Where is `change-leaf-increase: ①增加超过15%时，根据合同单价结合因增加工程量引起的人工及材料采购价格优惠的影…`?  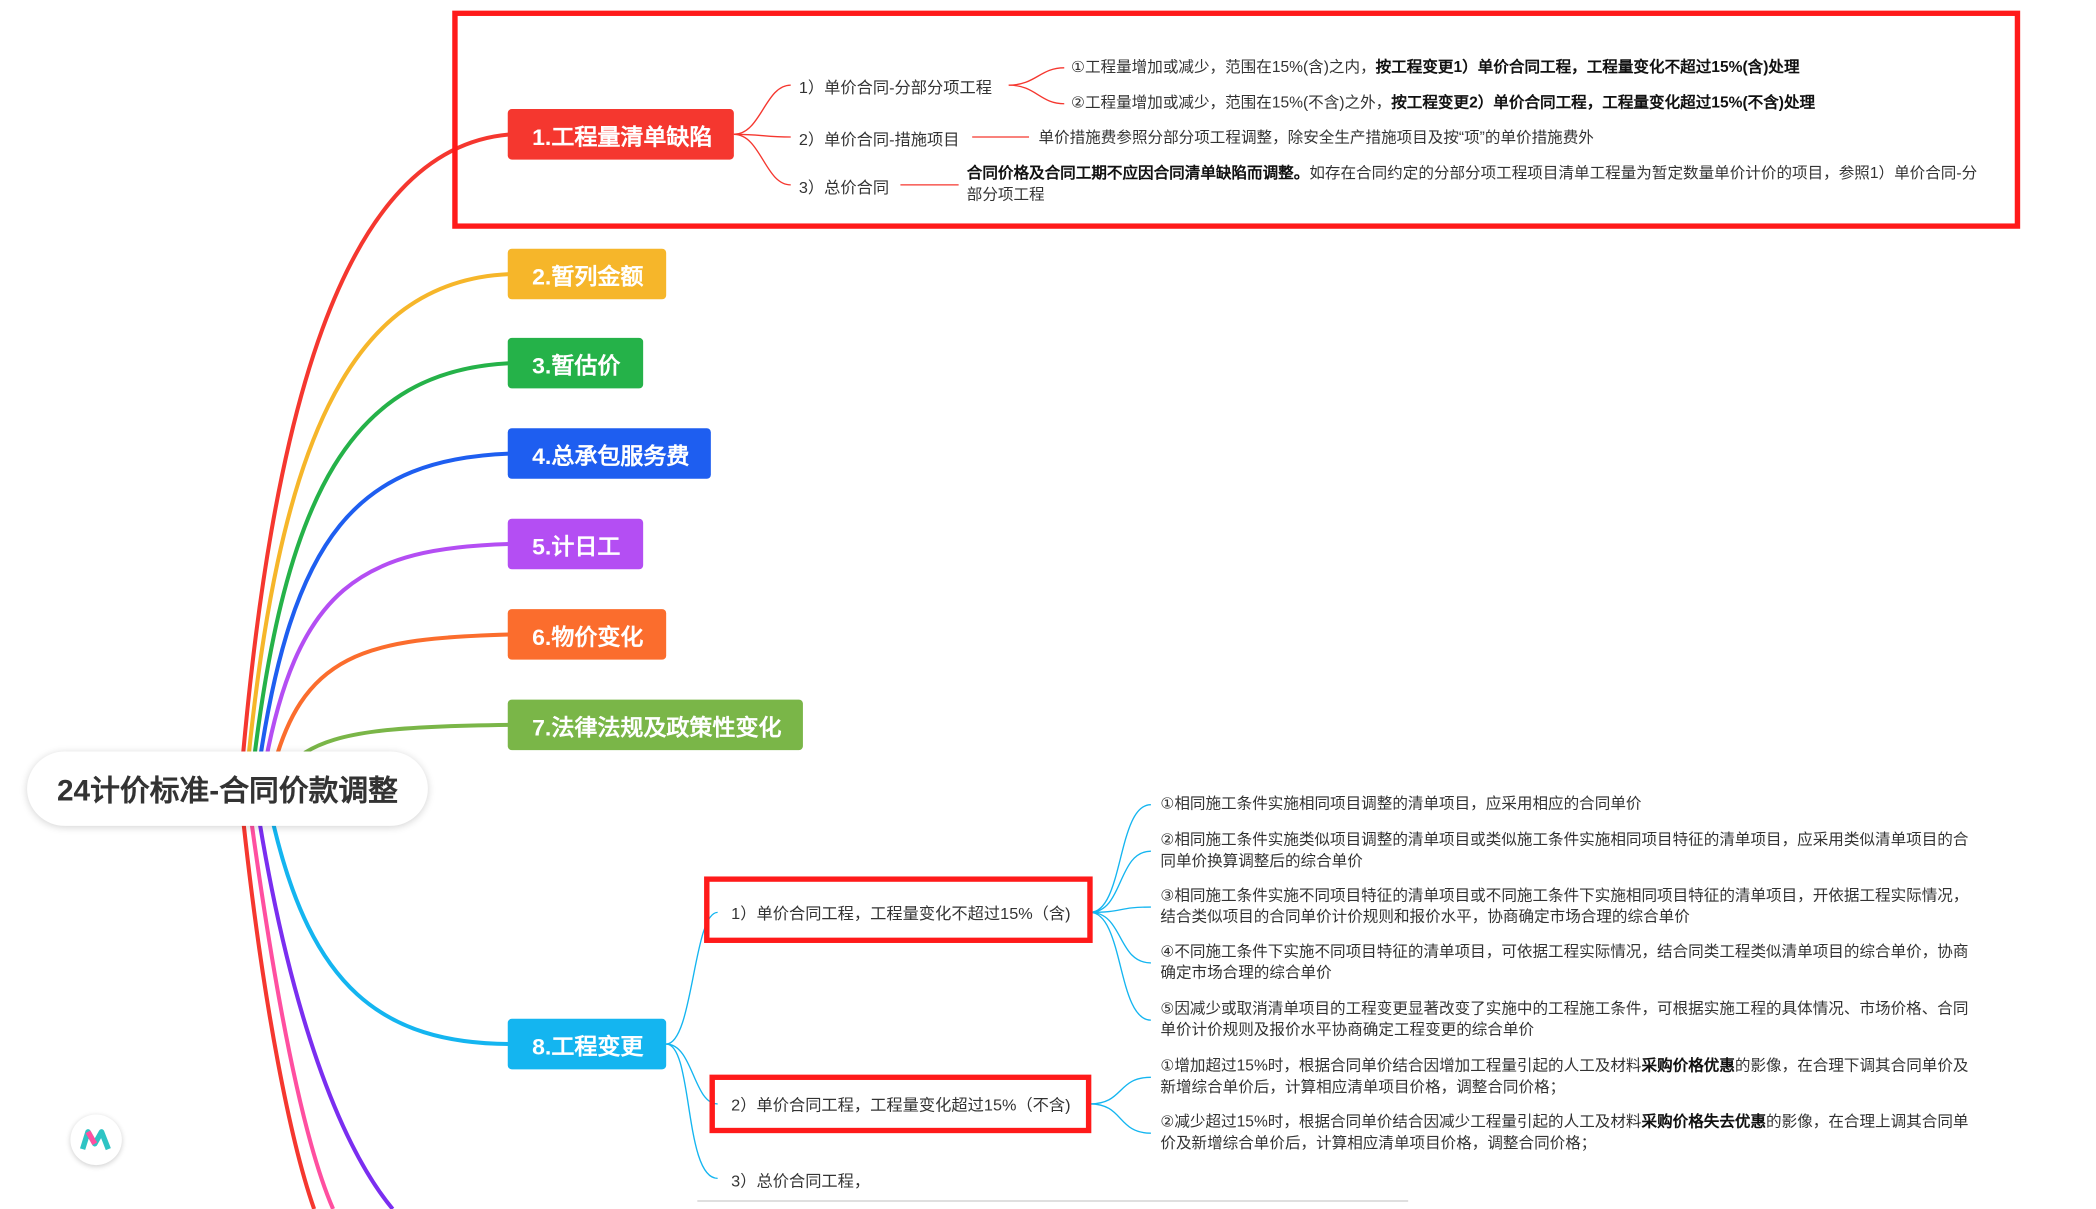 change-leaf-increase: ①增加超过15%时，根据合同单价结合因增加工程量引起的人工及材料采购价格优惠的影… is located at coordinates (1566, 1077).